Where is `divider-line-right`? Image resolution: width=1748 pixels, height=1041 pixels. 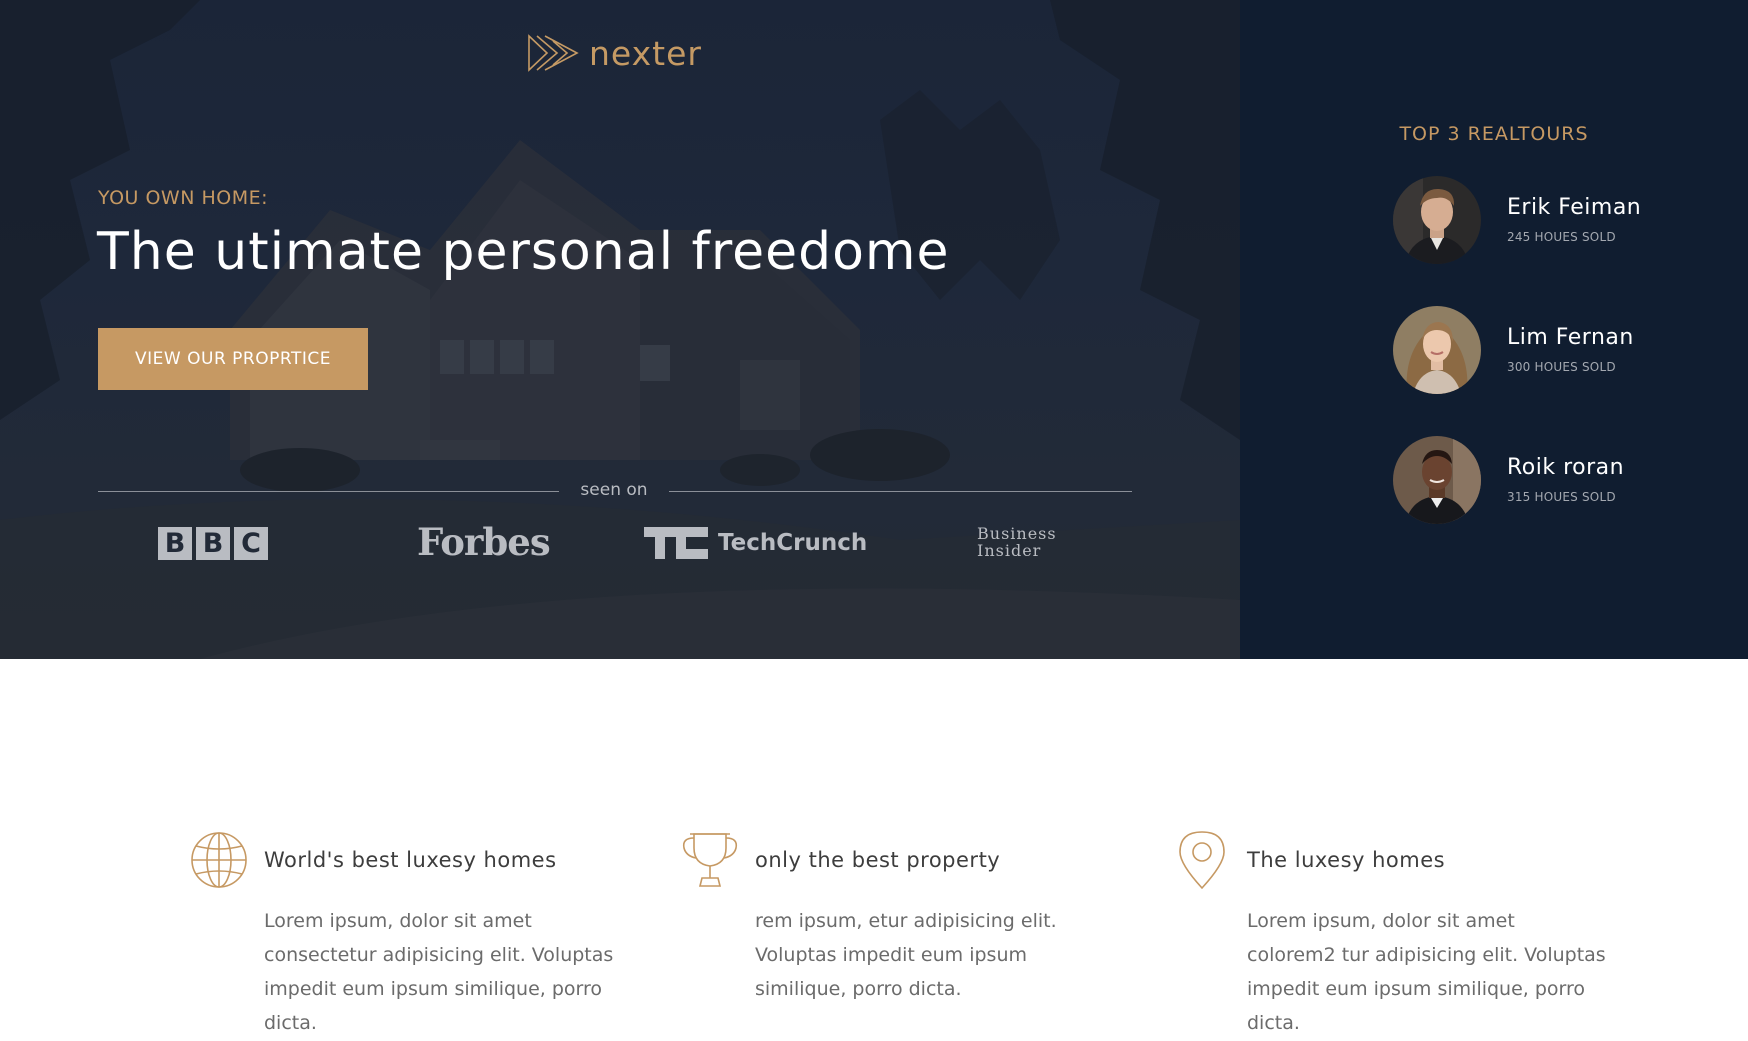
divider-line-right is located at coordinates (900, 491).